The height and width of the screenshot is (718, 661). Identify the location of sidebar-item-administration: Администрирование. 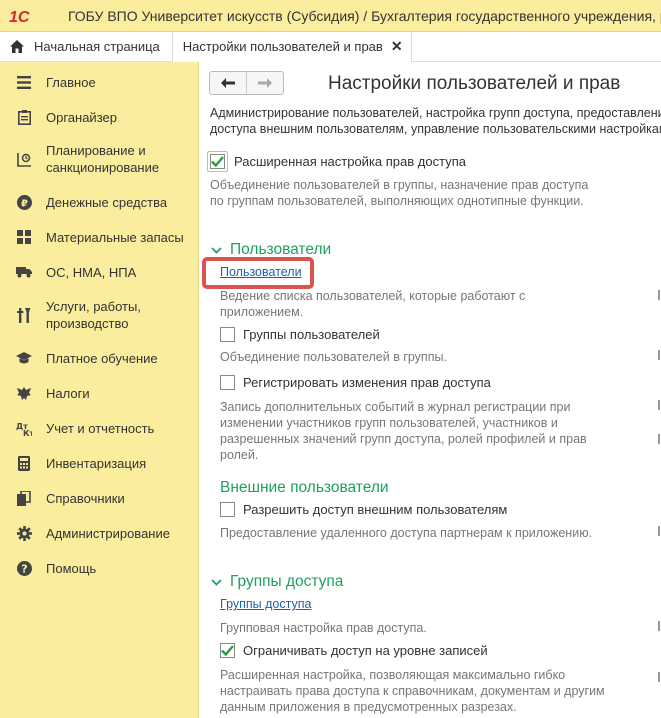
(99, 533).